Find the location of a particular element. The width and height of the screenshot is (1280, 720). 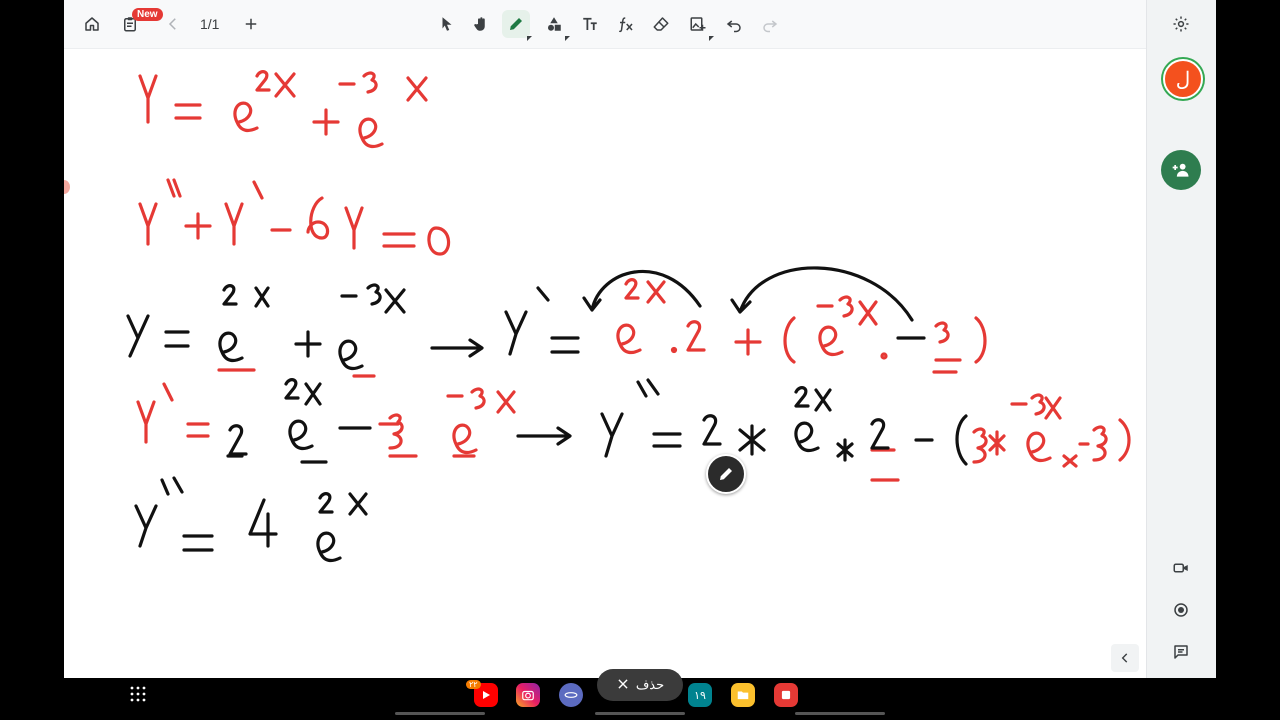

toast-label: حذف is located at coordinates (650, 684).